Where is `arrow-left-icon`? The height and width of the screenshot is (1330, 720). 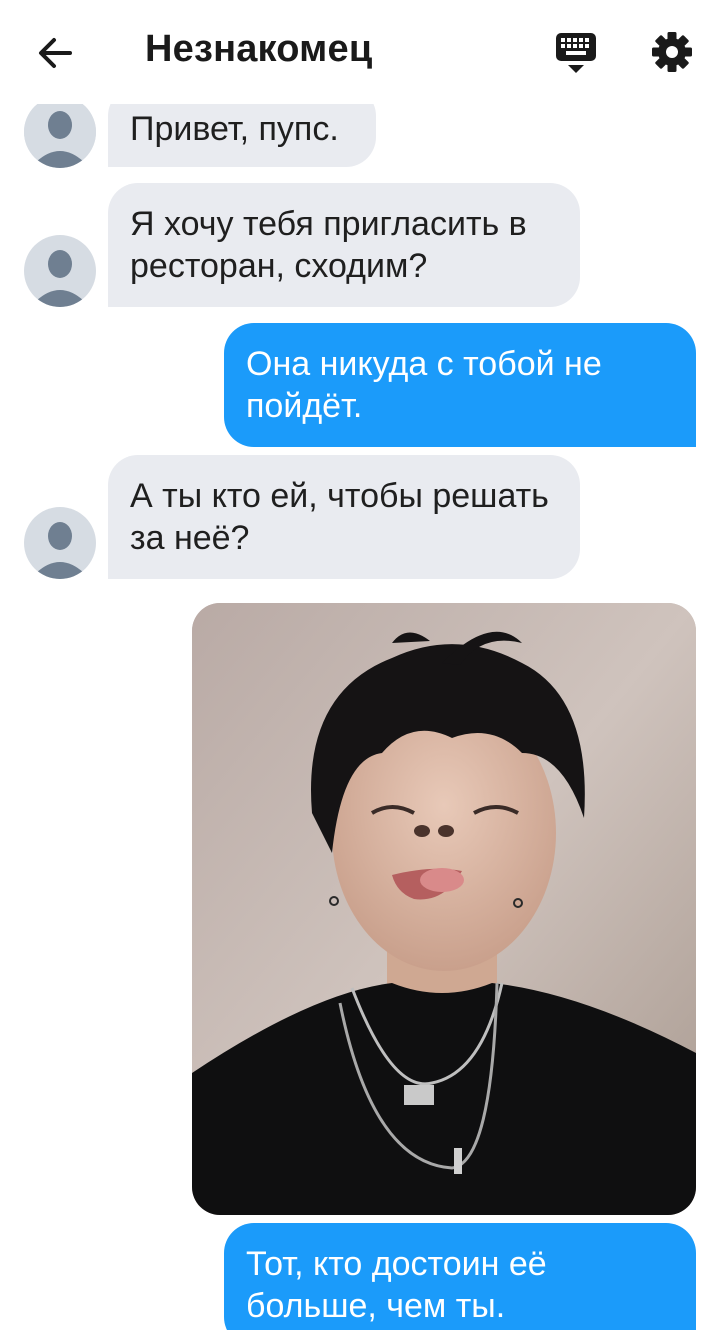 arrow-left-icon is located at coordinates (55, 53).